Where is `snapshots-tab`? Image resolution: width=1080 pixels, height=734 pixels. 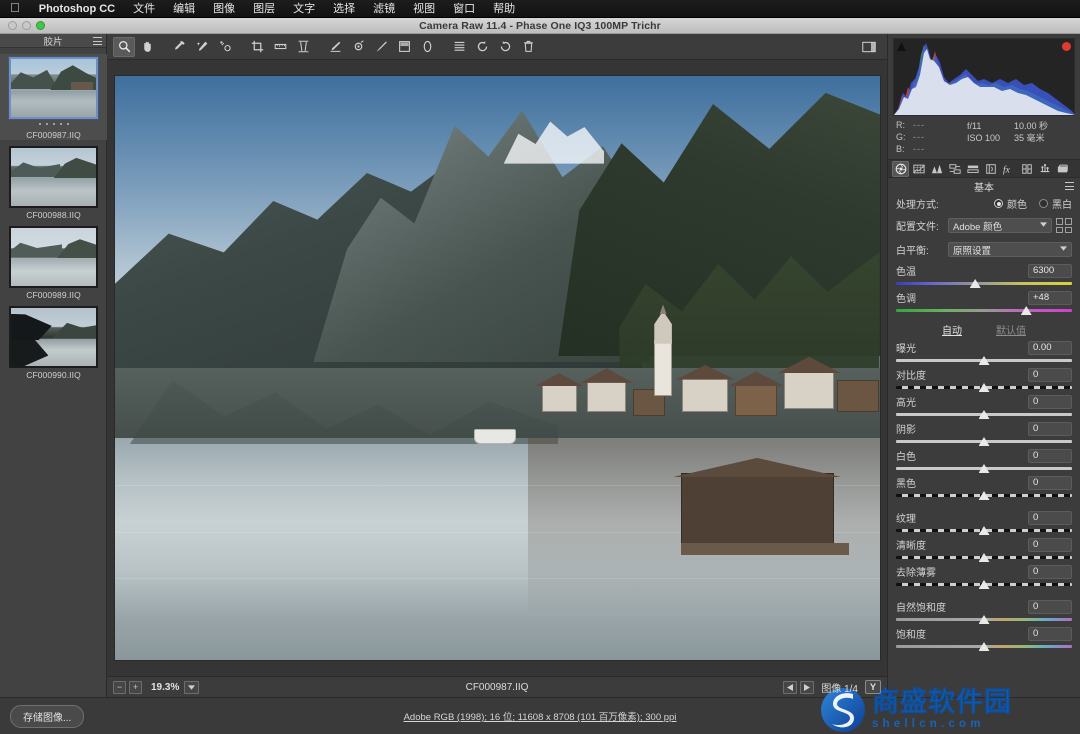
snapshots-tab is located at coordinates (1062, 169).